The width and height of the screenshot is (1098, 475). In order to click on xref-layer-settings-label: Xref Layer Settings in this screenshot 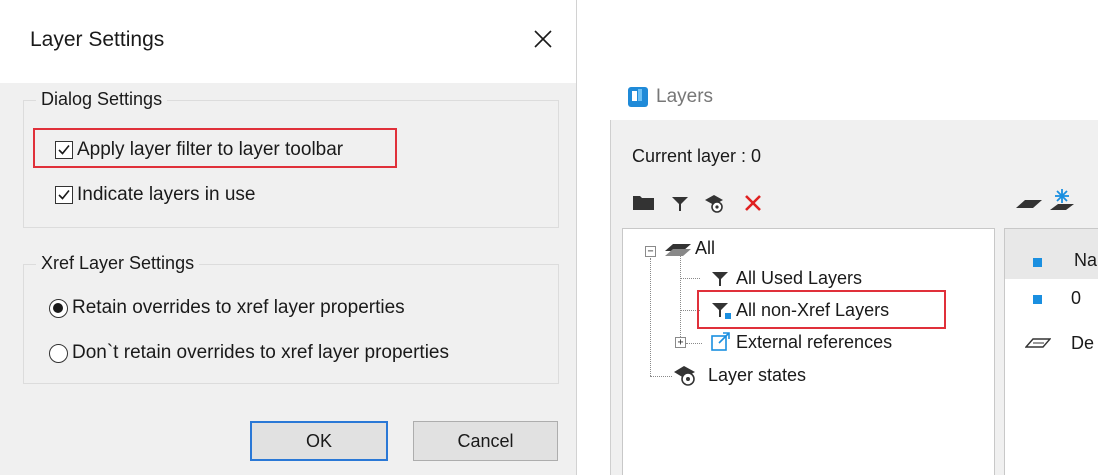, I will do `click(118, 263)`.